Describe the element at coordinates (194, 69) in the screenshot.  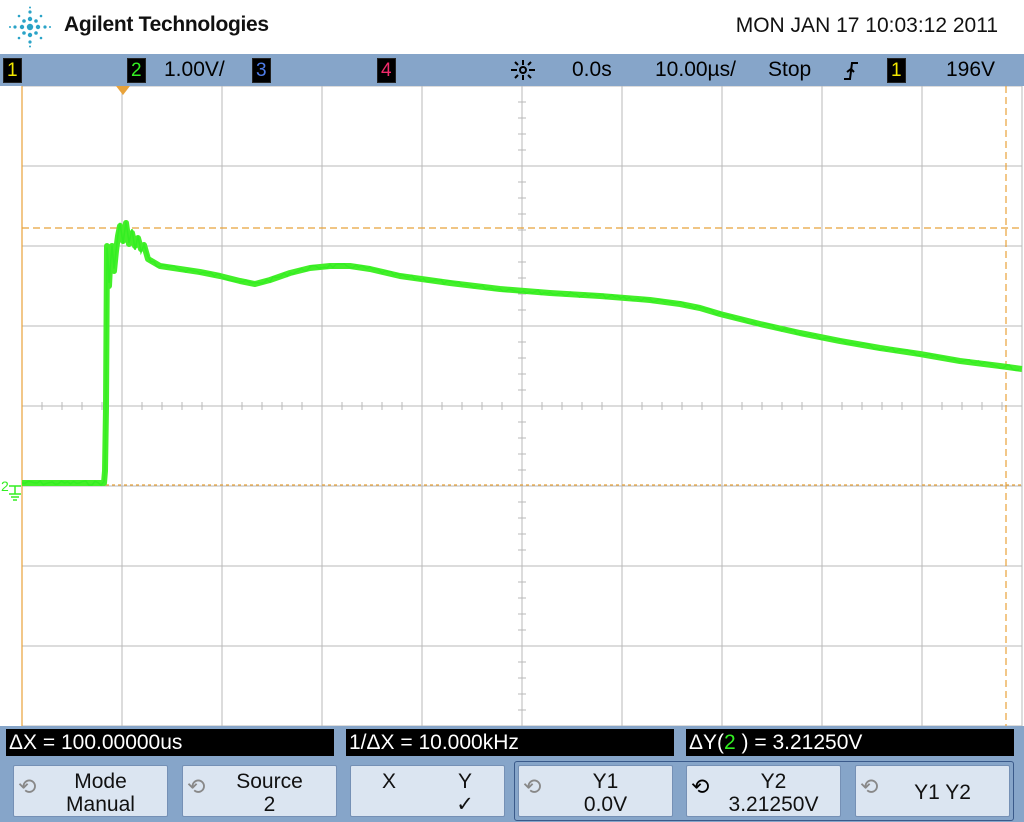
I see `channel-2-scale: 1.00V/` at that location.